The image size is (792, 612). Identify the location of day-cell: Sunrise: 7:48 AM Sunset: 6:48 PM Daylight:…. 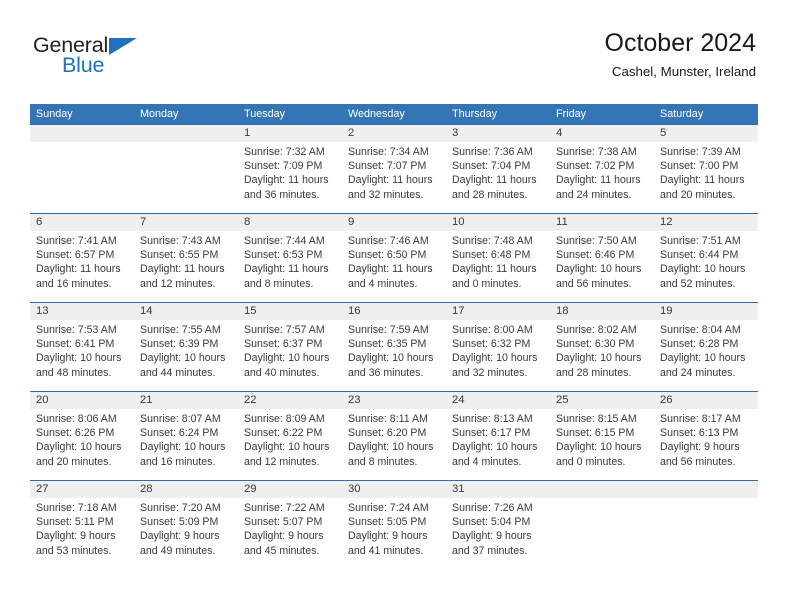
(498, 266).